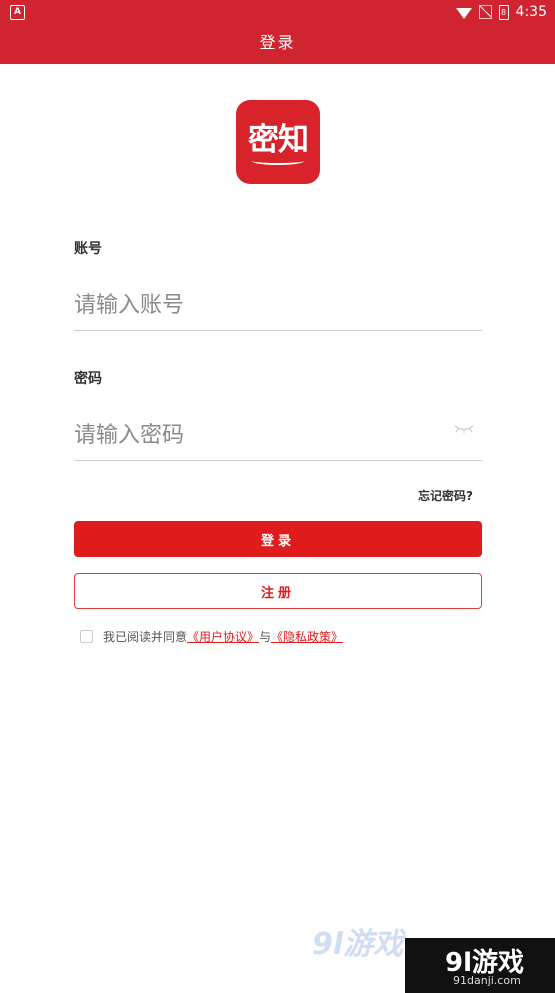 This screenshot has height=993, width=555. What do you see at coordinates (358, 944) in the screenshot?
I see `watermark-faded: 9l游戏` at bounding box center [358, 944].